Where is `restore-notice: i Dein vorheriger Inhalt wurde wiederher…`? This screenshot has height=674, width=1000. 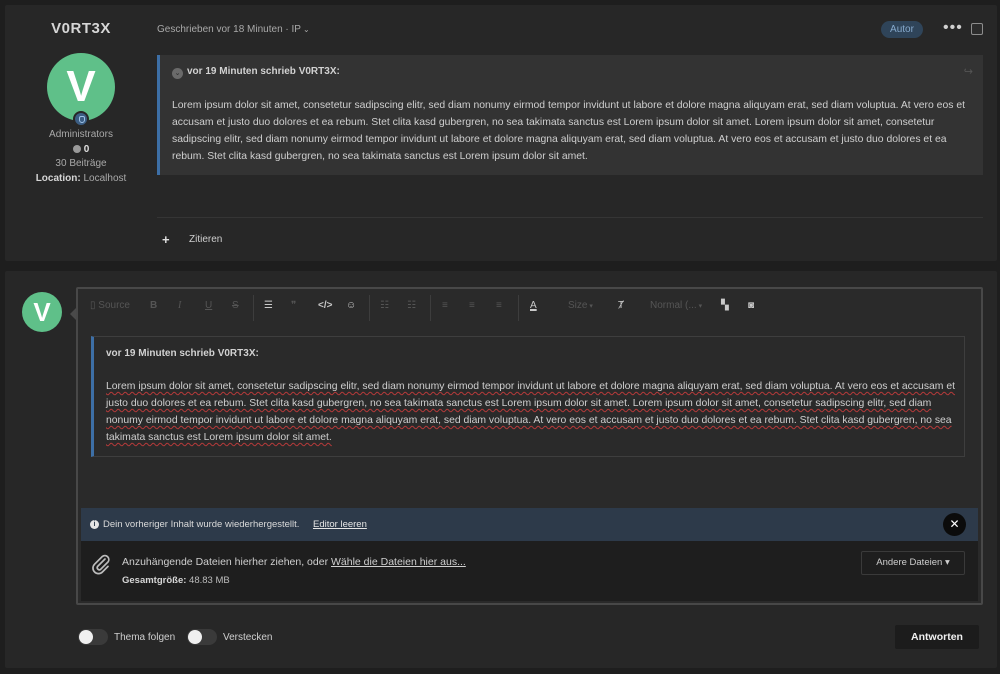 restore-notice: i Dein vorheriger Inhalt wurde wiederher… is located at coordinates (529, 524).